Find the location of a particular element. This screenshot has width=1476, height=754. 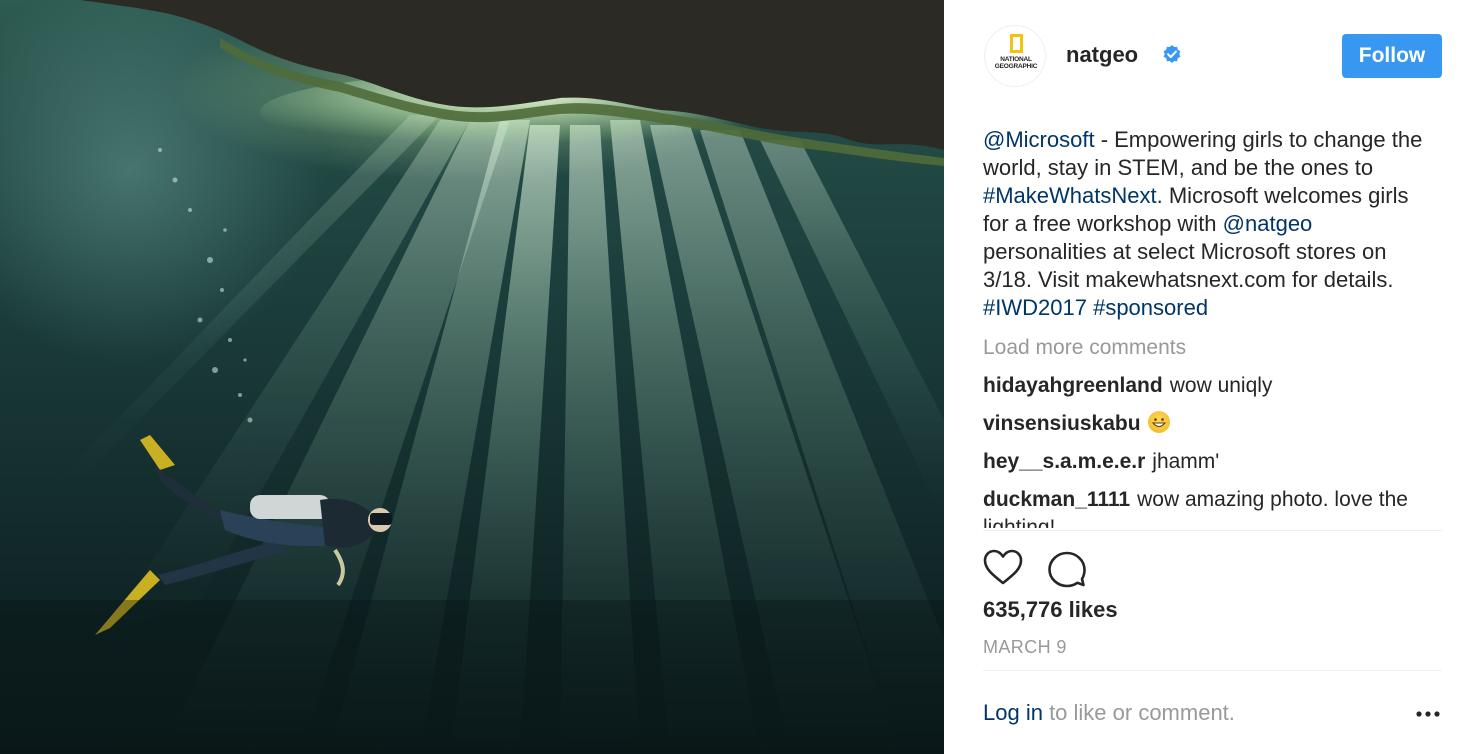

load-more-comments-button: Load more comments is located at coordinates (1213, 348).